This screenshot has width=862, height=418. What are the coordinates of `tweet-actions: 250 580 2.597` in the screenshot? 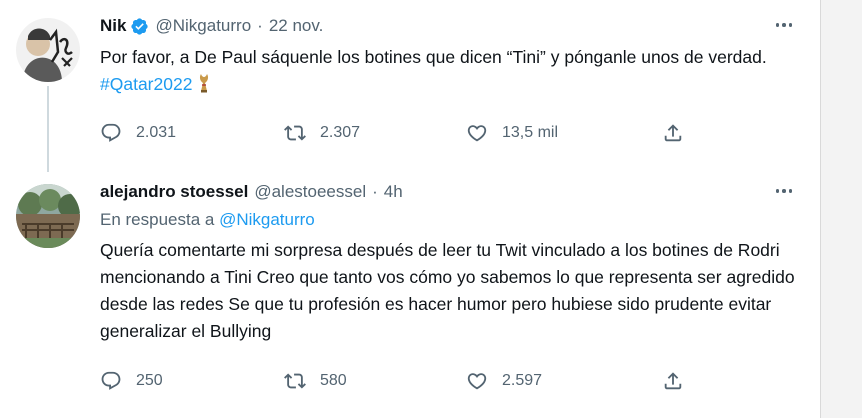 It's located at (395, 381).